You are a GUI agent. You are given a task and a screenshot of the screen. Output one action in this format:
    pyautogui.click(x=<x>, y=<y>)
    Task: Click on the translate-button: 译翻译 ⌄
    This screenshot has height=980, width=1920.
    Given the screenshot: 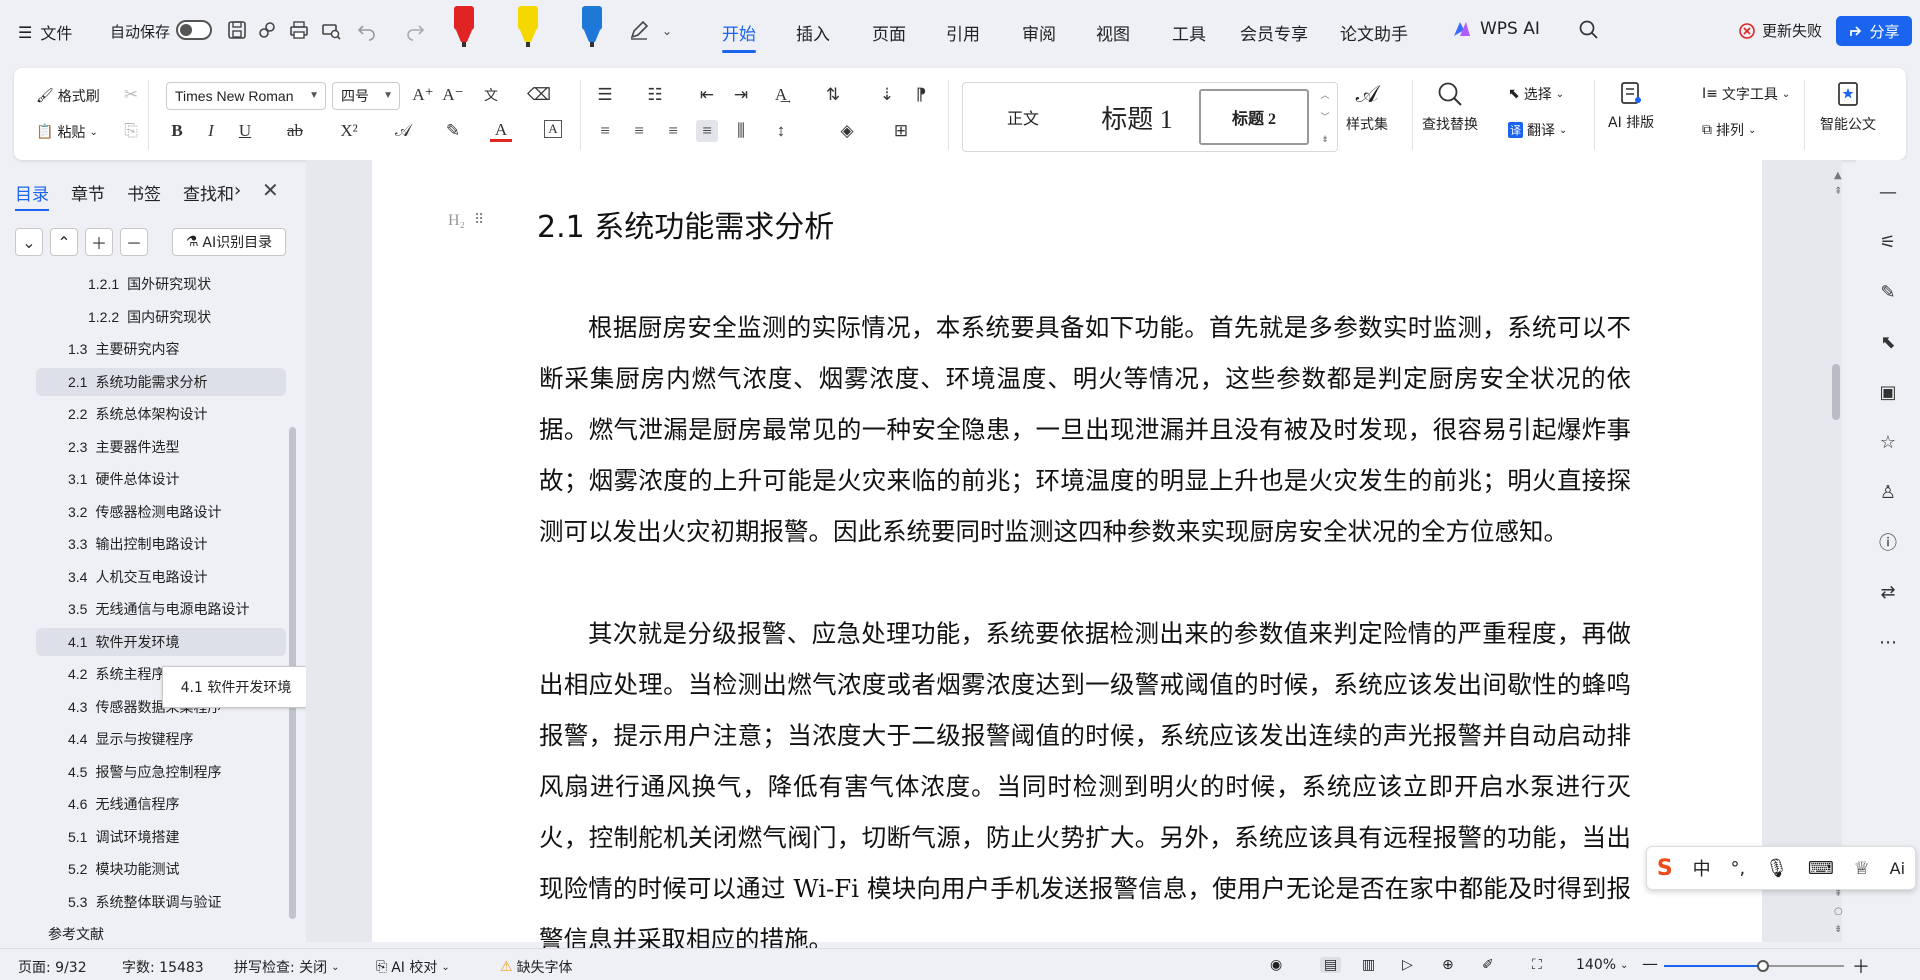 What is the action you would take?
    pyautogui.click(x=1537, y=130)
    